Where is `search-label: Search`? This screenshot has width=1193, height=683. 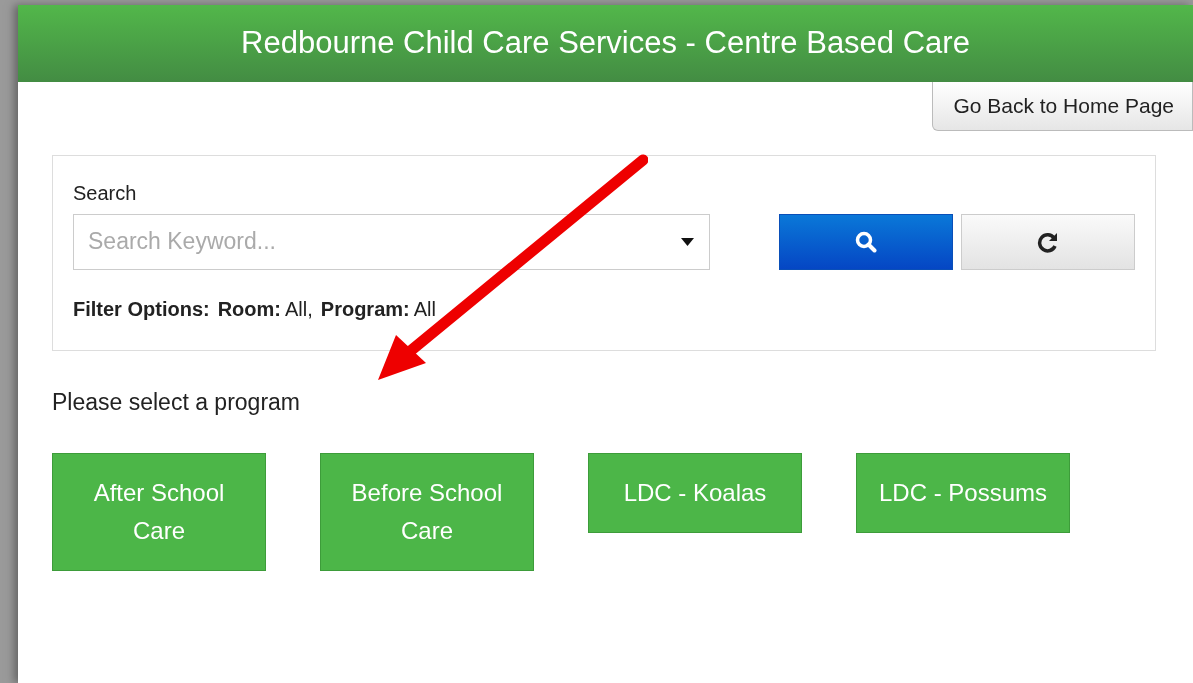
search-label: Search is located at coordinates (105, 193).